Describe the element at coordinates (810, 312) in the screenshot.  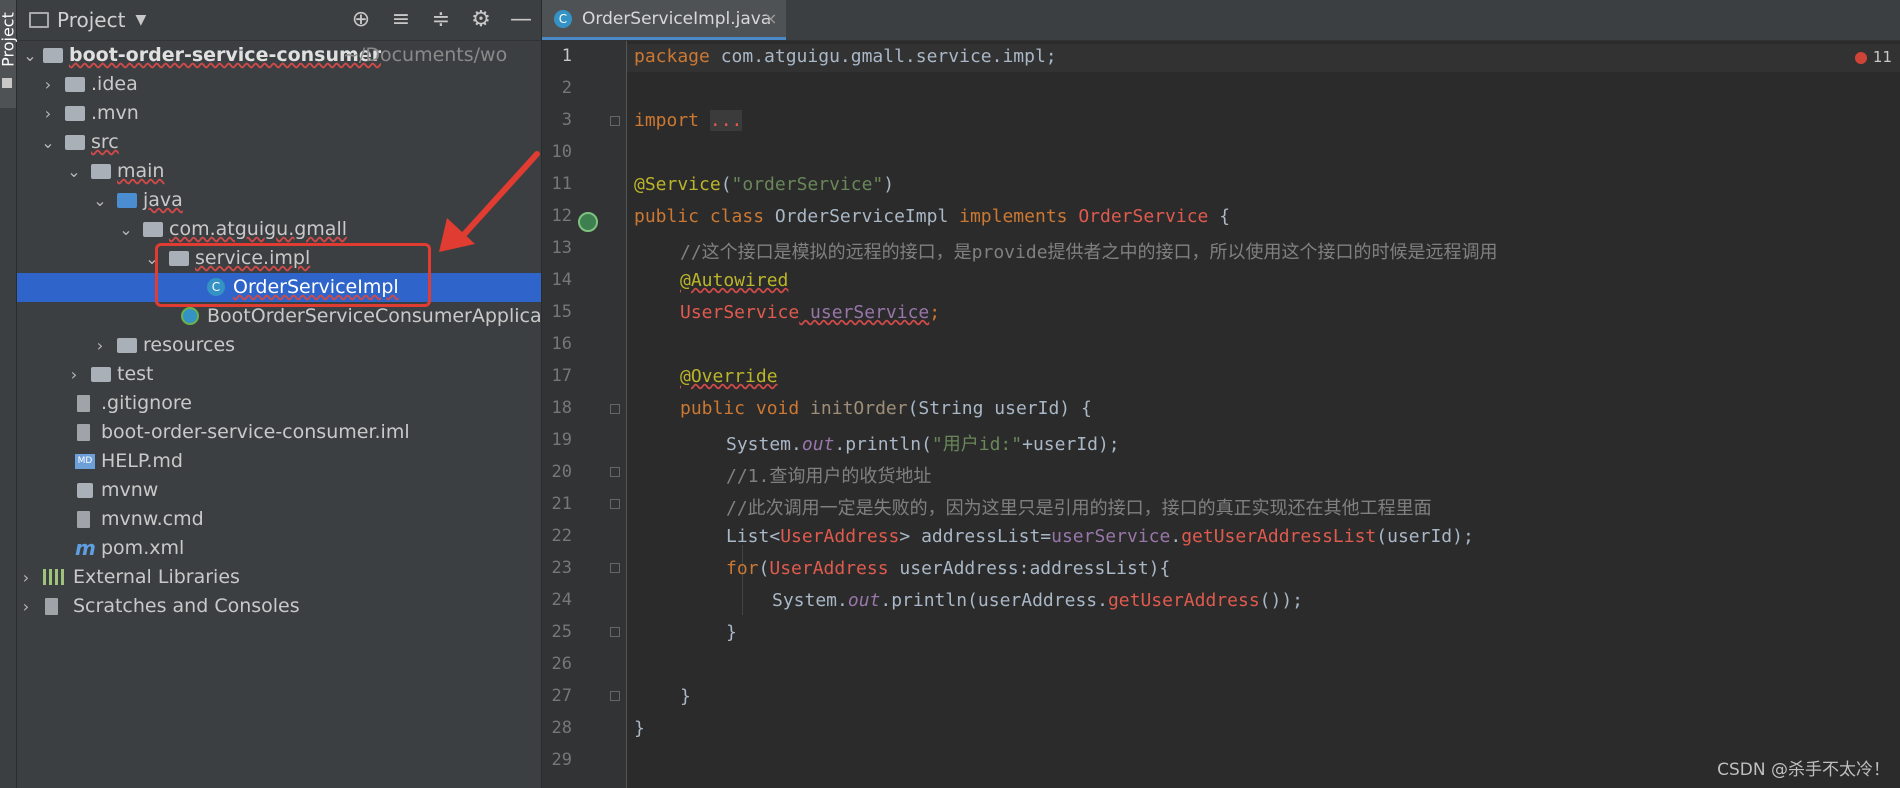
I see `code-line-15: UserService userService;` at that location.